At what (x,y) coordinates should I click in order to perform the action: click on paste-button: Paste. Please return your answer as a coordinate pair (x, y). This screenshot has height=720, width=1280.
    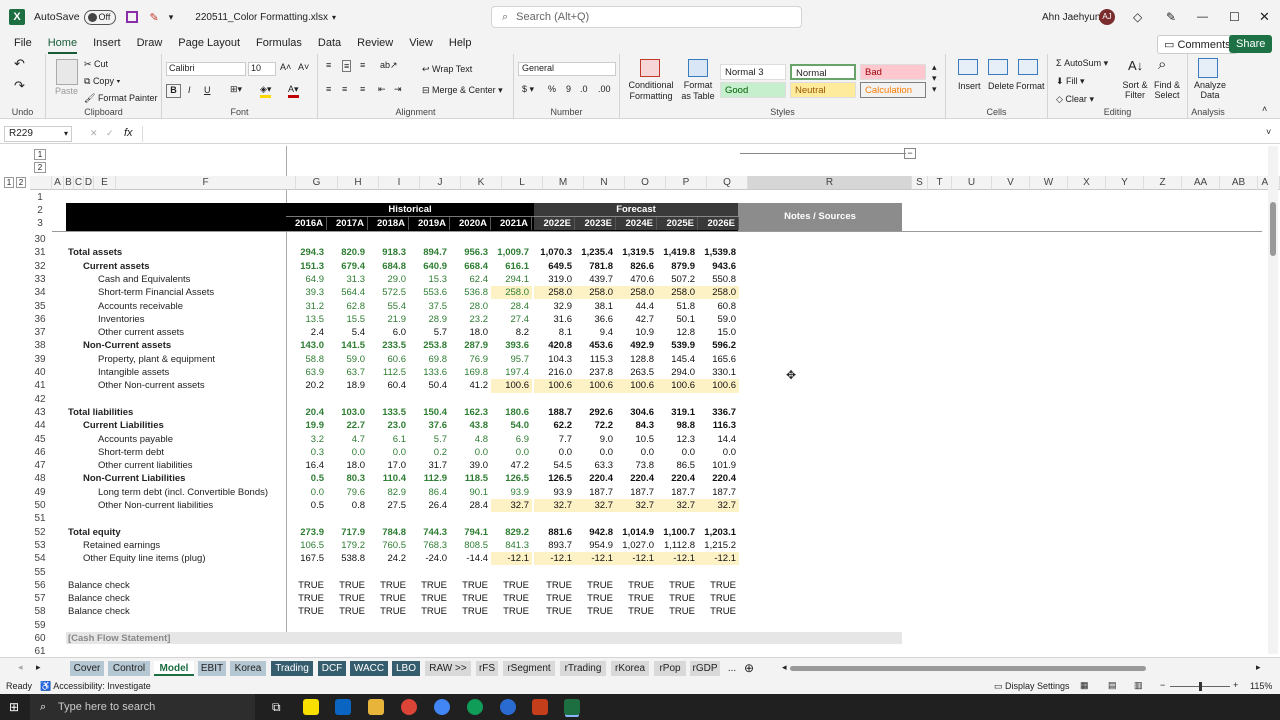
    Looking at the image, I should click on (66, 91).